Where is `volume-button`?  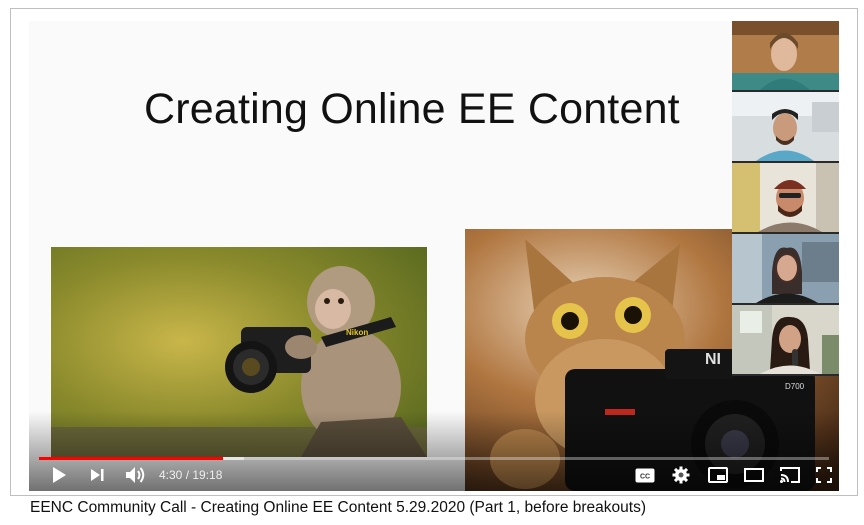
volume-button is located at coordinates (136, 475).